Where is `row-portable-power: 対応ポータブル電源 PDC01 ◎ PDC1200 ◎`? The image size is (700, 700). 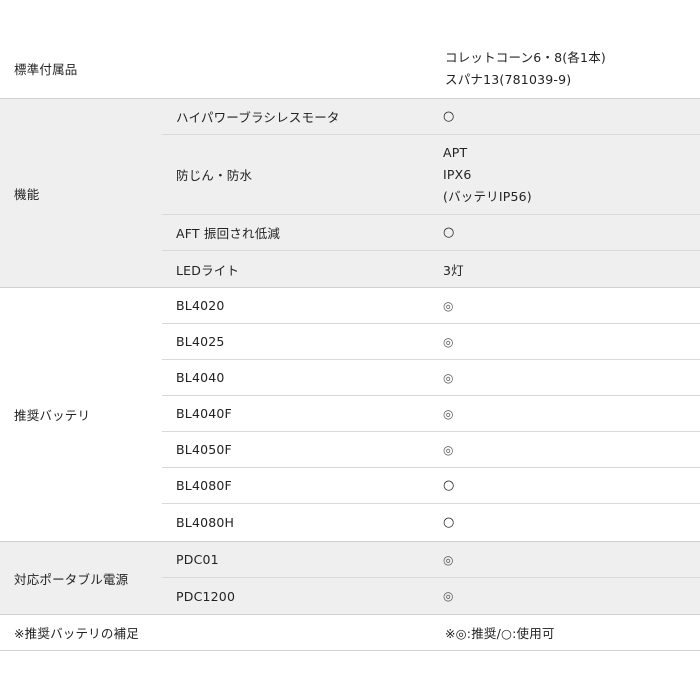 row-portable-power: 対応ポータブル電源 PDC01 ◎ PDC1200 ◎ is located at coordinates (350, 578).